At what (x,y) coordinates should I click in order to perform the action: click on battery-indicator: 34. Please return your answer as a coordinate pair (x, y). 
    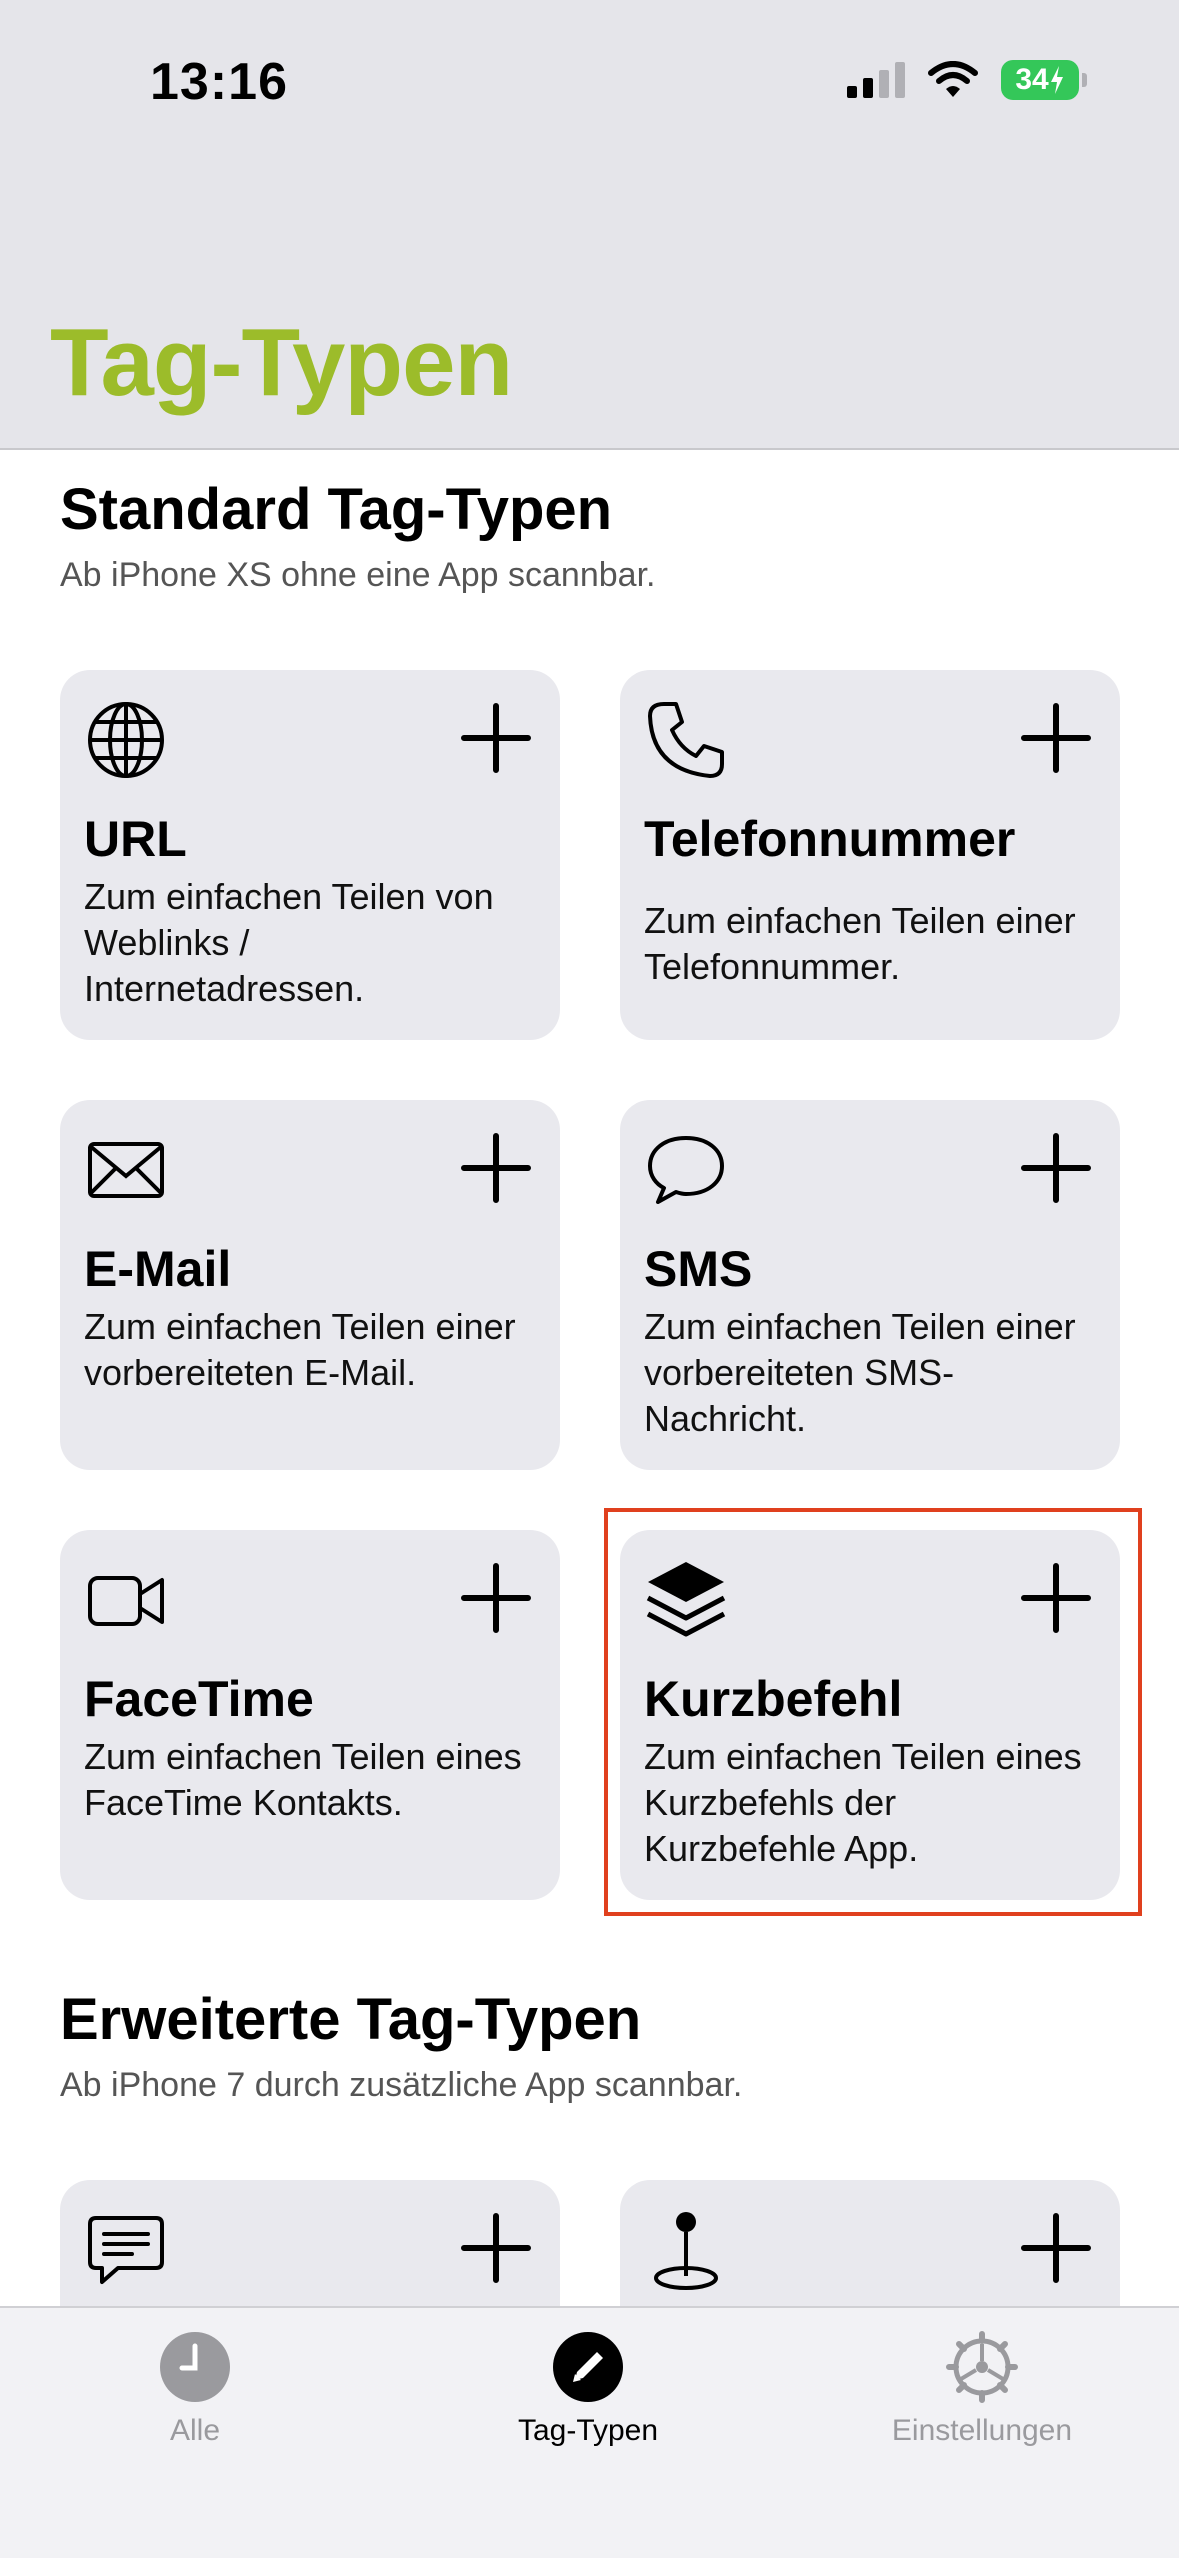
    Looking at the image, I should click on (1044, 80).